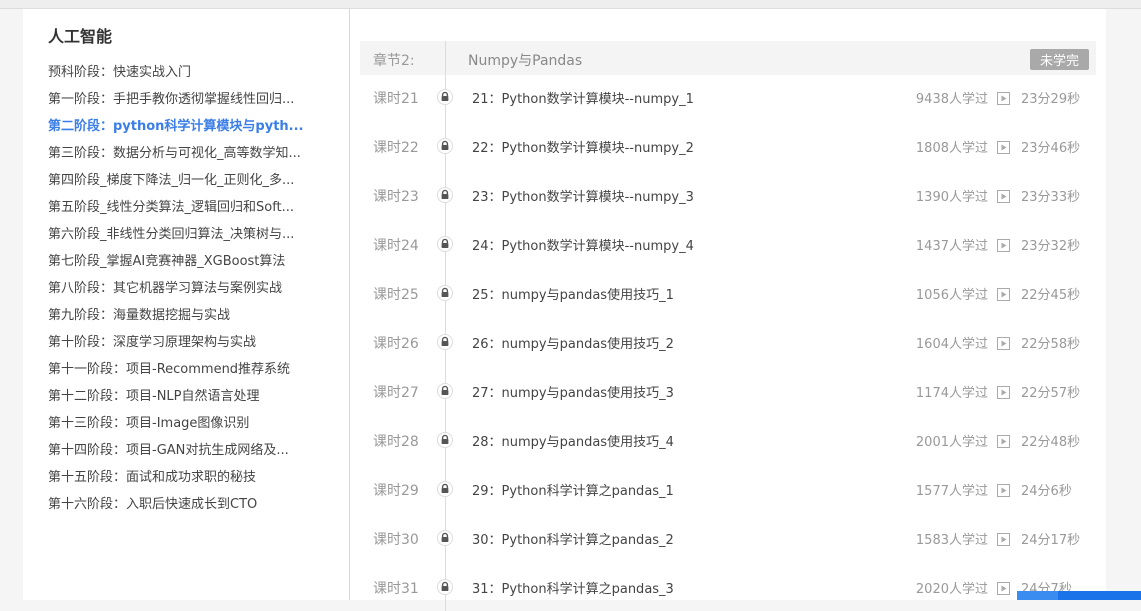 The image size is (1141, 611). What do you see at coordinates (728, 293) in the screenshot?
I see `lesson-row: 课时25 25：numpy与pandas使用技巧_1 1056人学过 22分45秒` at bounding box center [728, 293].